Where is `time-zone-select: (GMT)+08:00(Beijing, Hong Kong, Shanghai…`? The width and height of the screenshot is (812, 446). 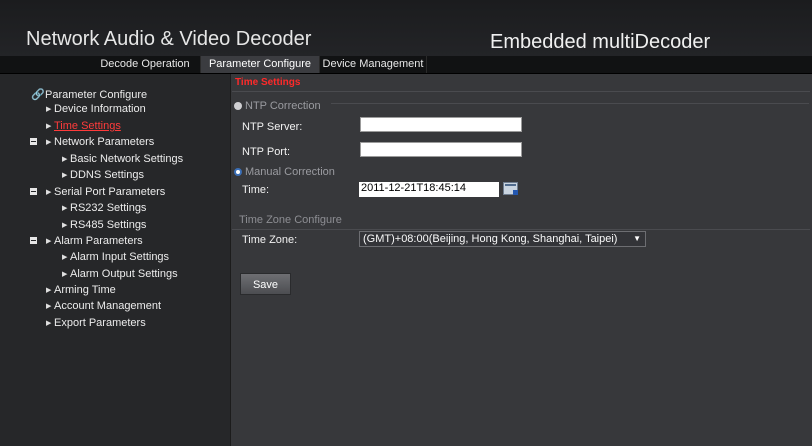
time-zone-select: (GMT)+08:00(Beijing, Hong Kong, Shanghai… is located at coordinates (502, 239).